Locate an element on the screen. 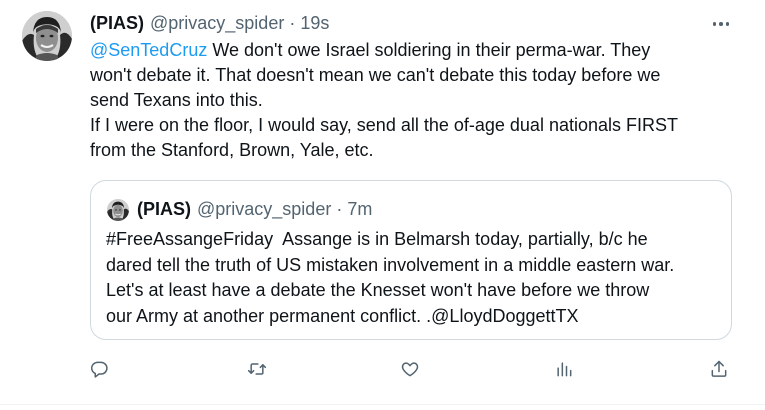  analytics-icon is located at coordinates (564, 369).